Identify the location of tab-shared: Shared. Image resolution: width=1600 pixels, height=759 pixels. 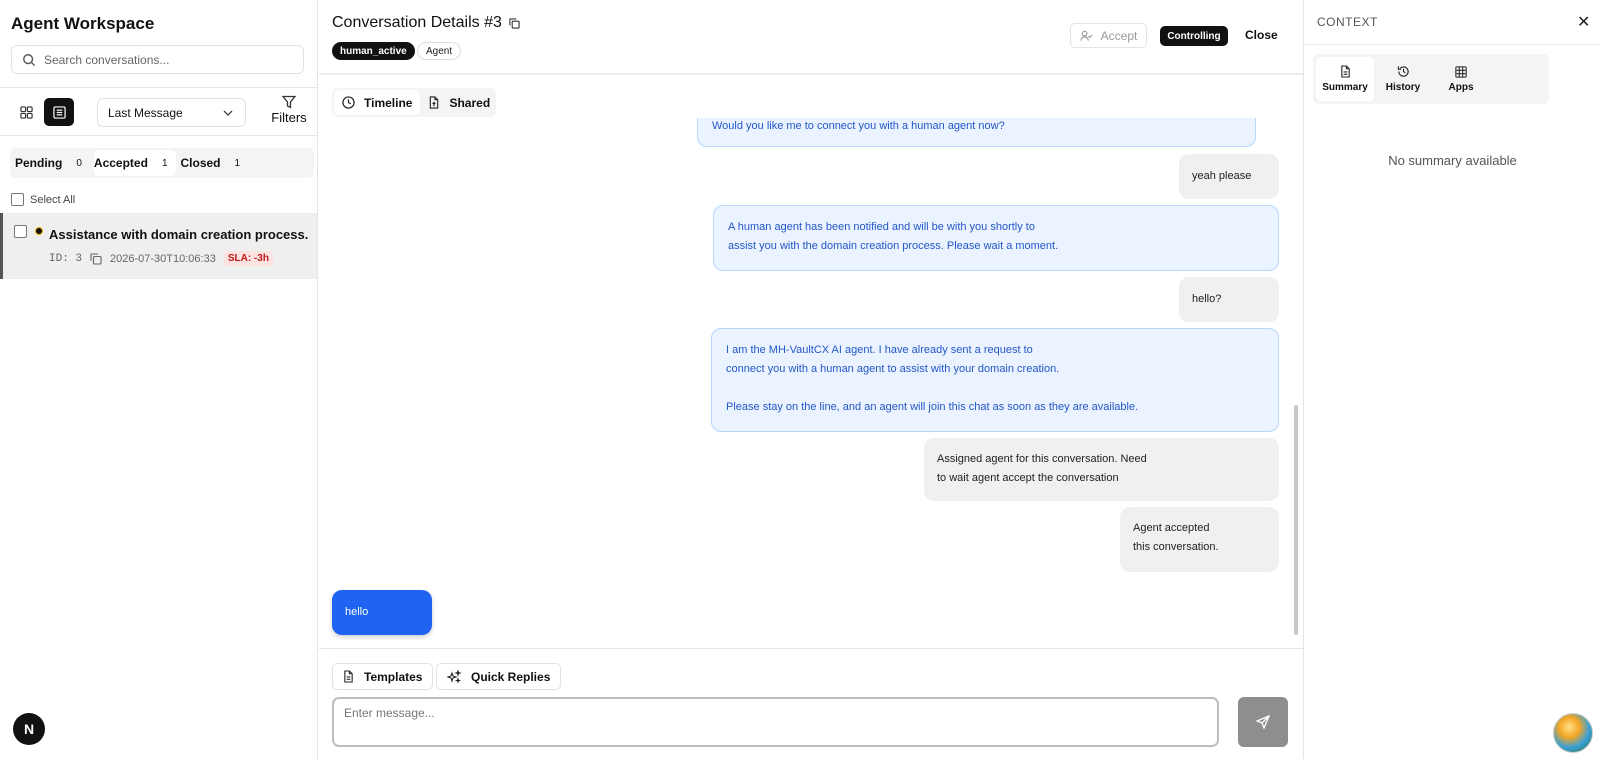
(459, 102).